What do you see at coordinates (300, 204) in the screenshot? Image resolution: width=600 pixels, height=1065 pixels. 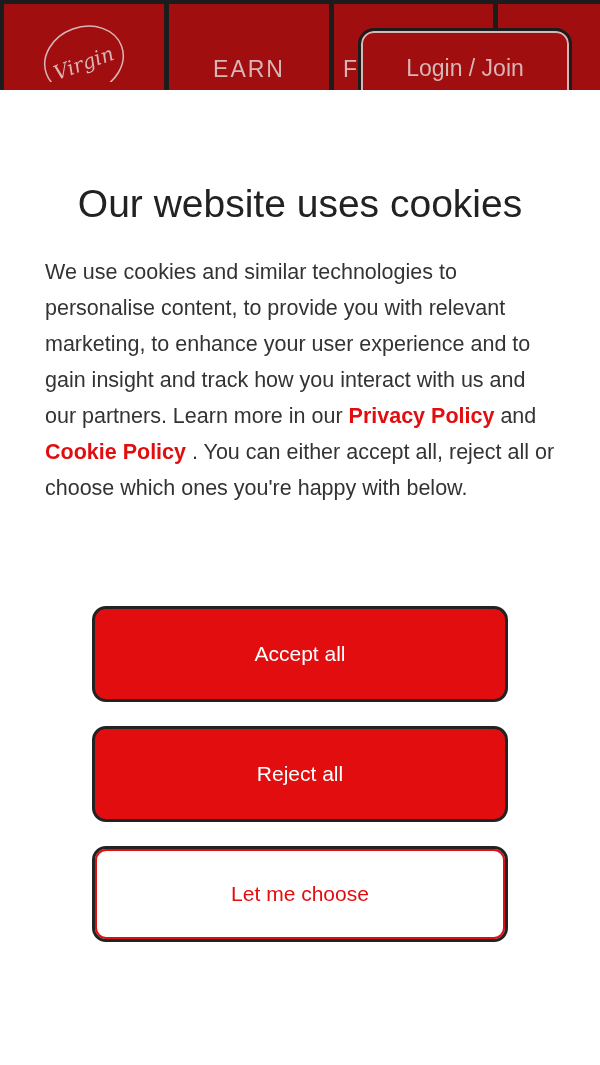 I see `dialog-title: Our website uses cookies` at bounding box center [300, 204].